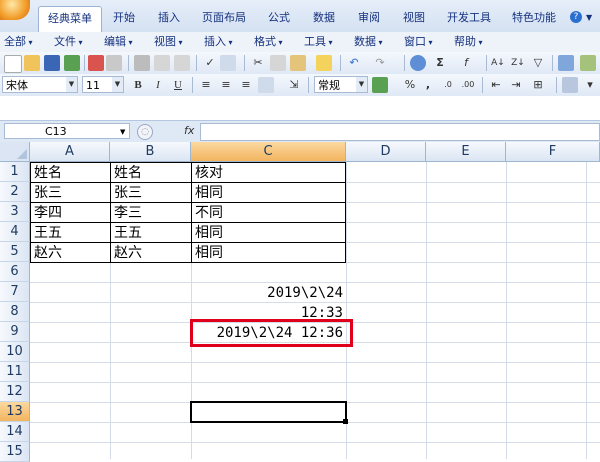 Image resolution: width=600 pixels, height=462 pixels. I want to click on menu-edit: 编辑 ▾, so click(118, 42).